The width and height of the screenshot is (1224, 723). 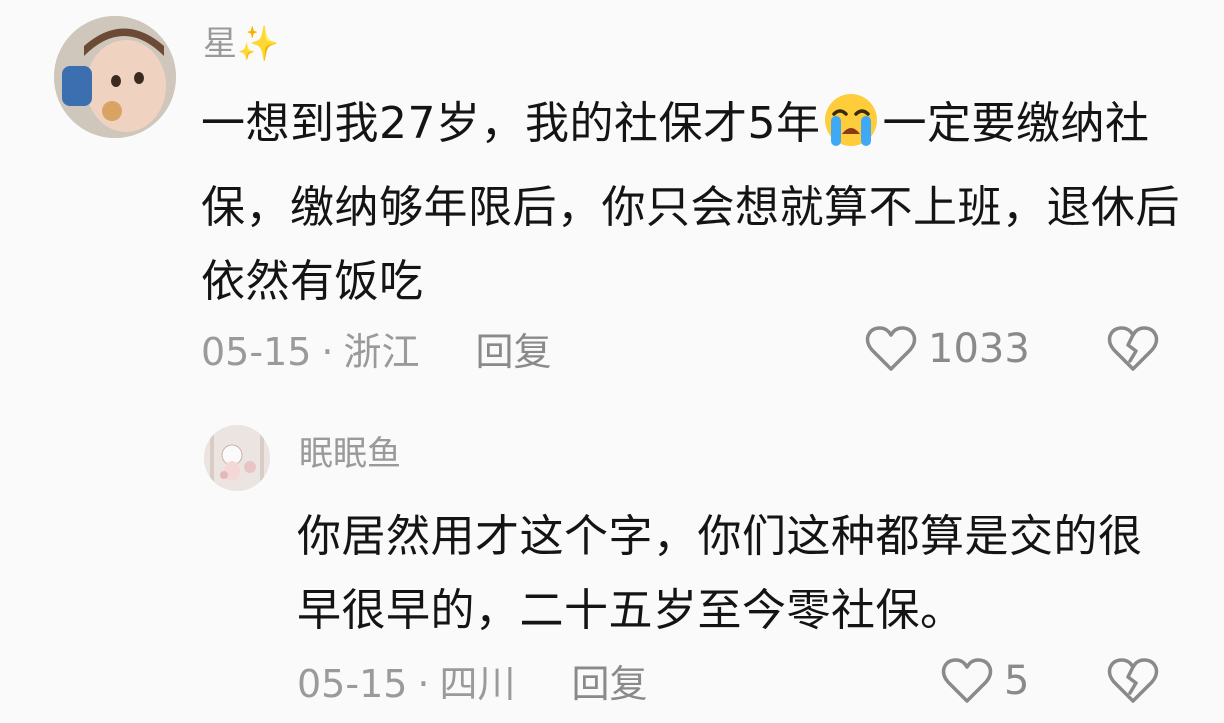 I want to click on reply-username: 眠眠鱼, so click(x=350, y=454).